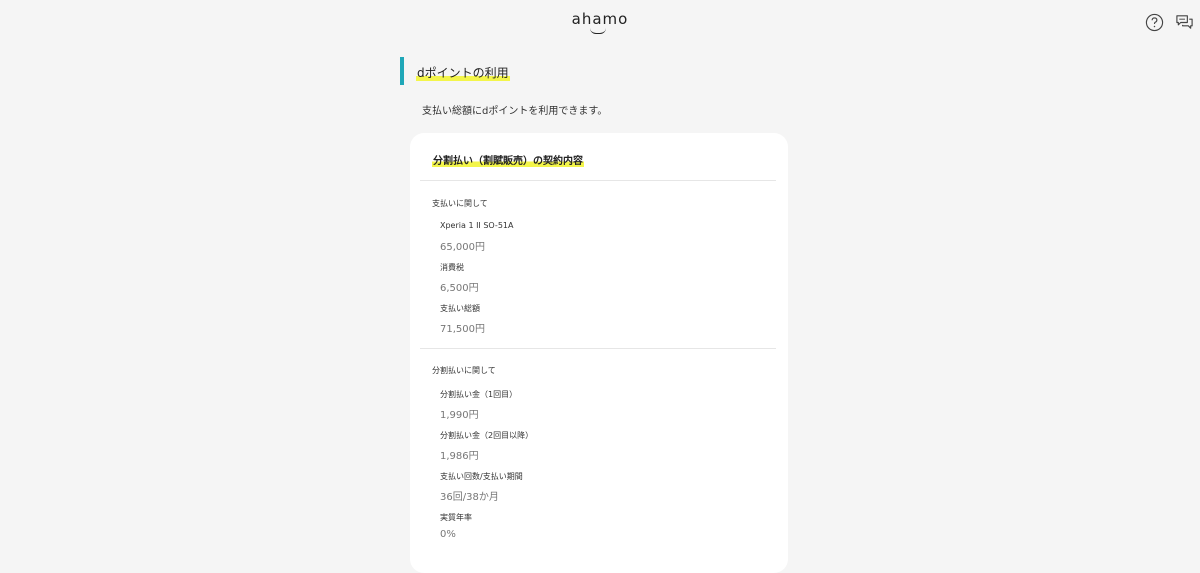 The height and width of the screenshot is (573, 1200). I want to click on top-header: ahamo, so click(600, 22).